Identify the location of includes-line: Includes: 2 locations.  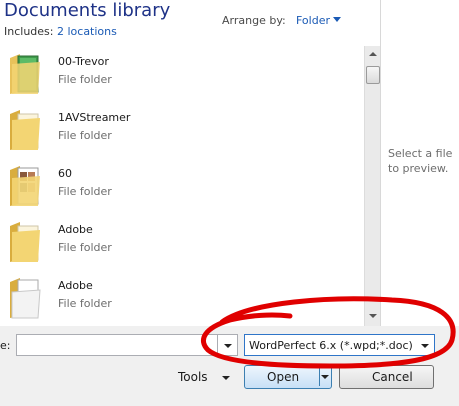
(60, 31).